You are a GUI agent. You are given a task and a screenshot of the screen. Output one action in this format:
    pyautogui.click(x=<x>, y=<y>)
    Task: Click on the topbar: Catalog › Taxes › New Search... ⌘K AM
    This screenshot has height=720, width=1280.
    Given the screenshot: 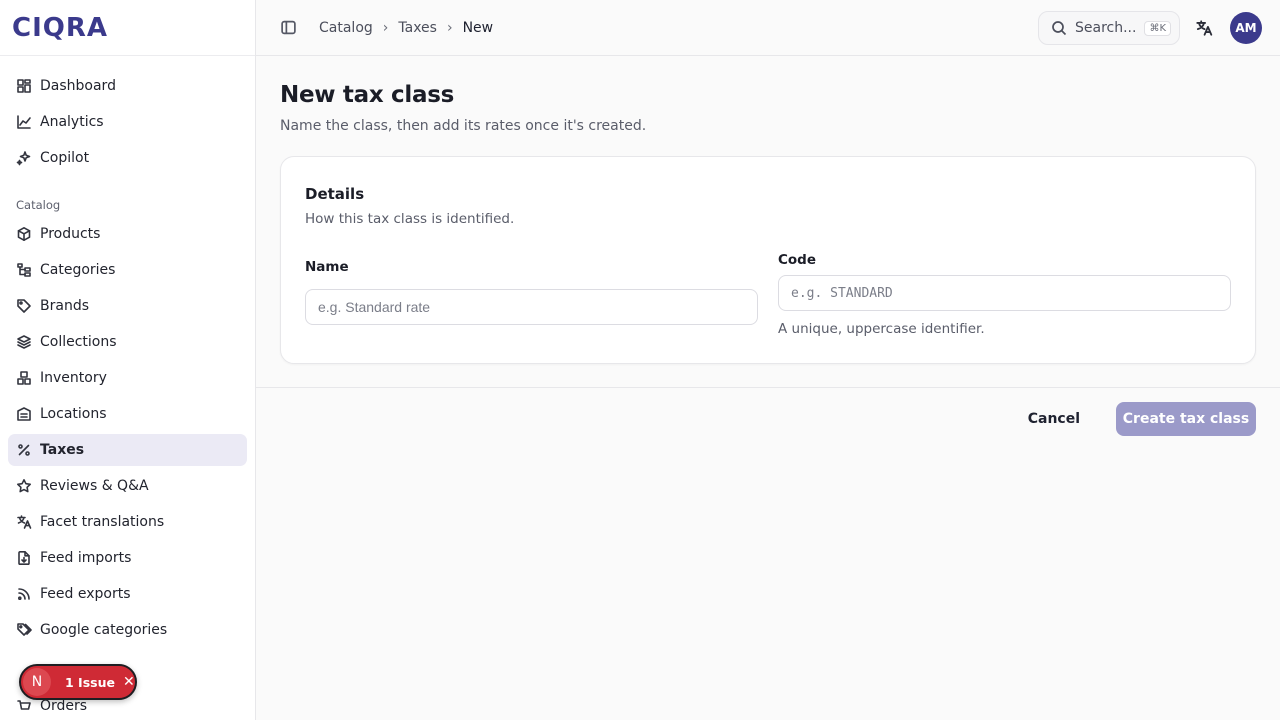 What is the action you would take?
    pyautogui.click(x=768, y=28)
    